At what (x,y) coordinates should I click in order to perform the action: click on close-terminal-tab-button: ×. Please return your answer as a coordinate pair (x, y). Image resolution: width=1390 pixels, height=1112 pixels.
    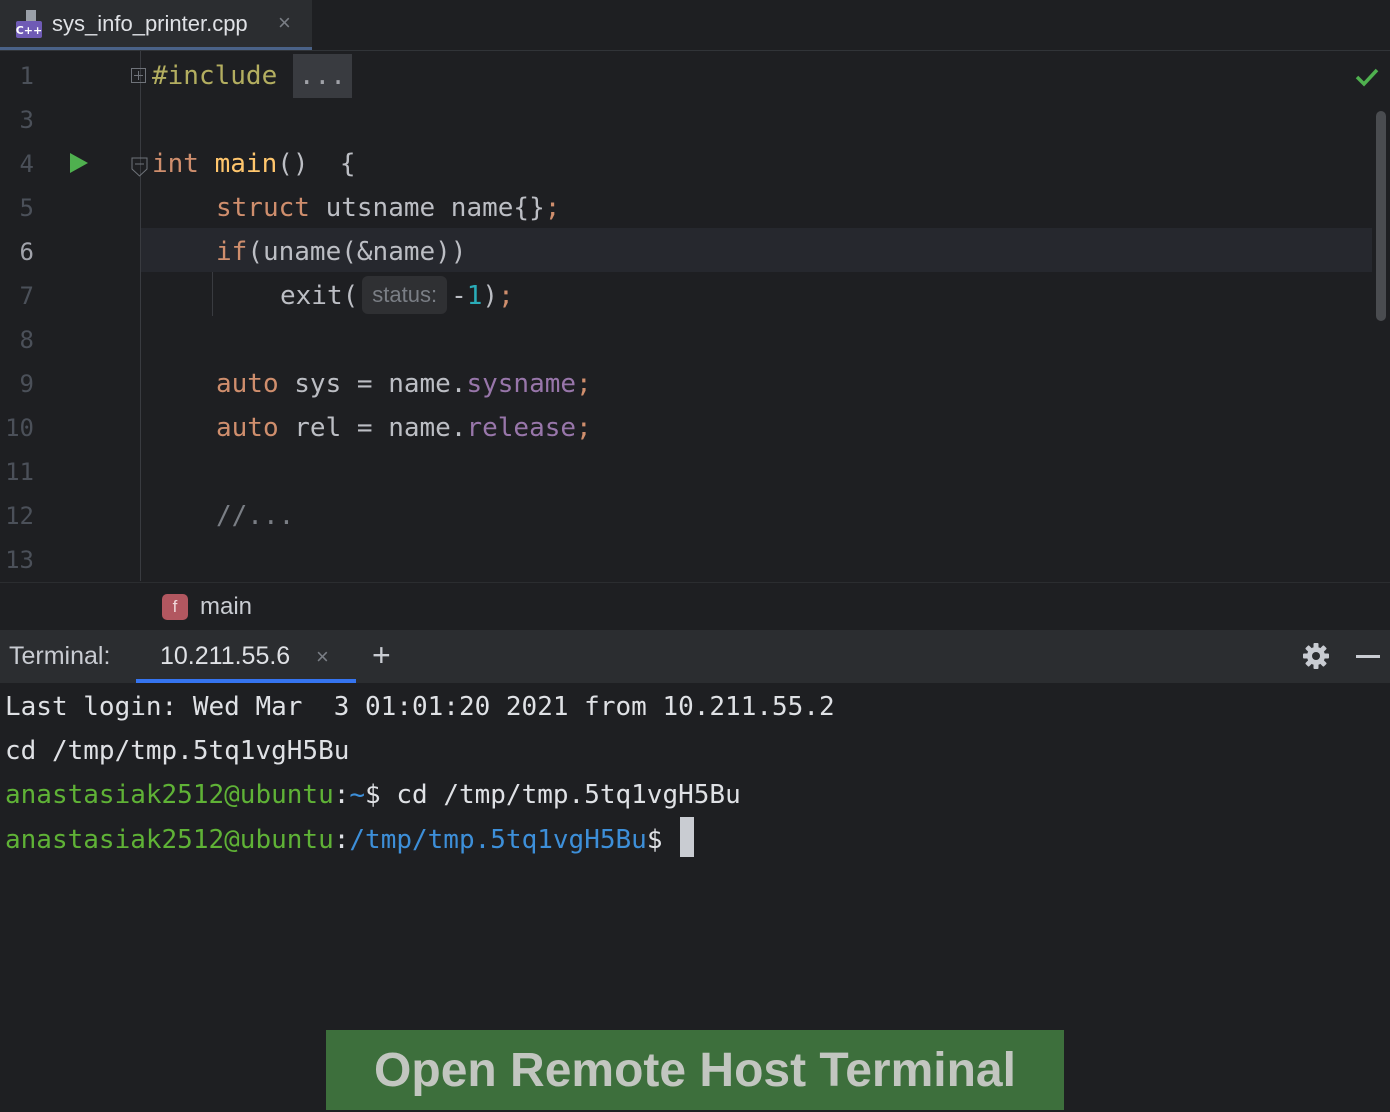
    Looking at the image, I should click on (322, 657).